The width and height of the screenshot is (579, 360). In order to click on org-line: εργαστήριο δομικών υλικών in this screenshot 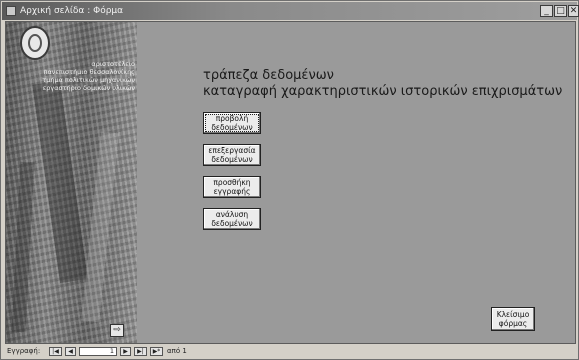, I will do `click(88, 88)`.